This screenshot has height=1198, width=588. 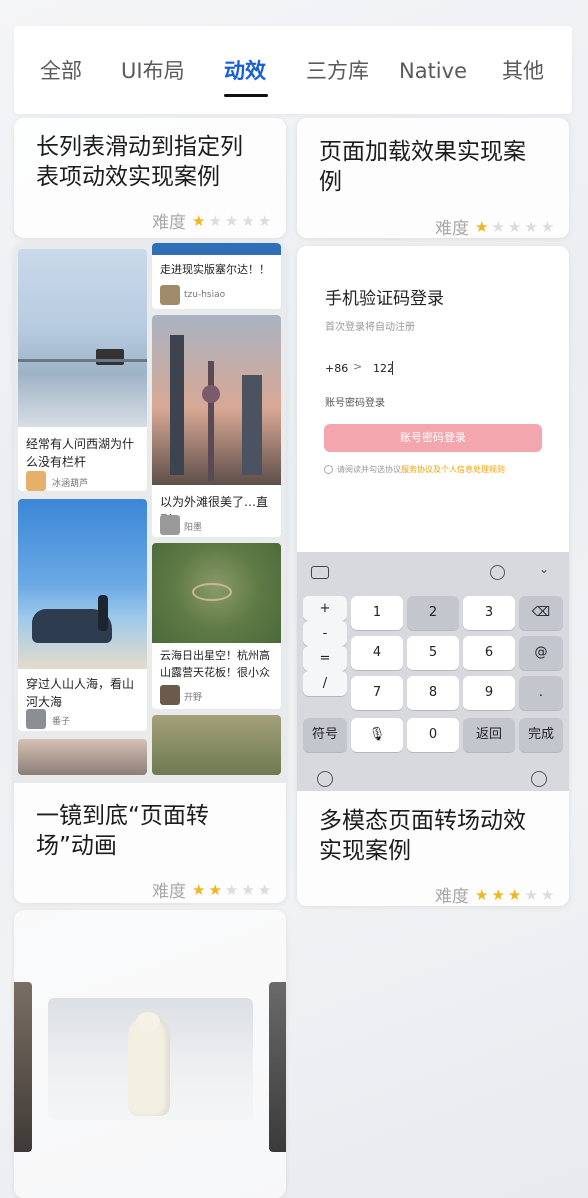 I want to click on post-caption: 经常有人问西湖为什么没有栏杆, so click(x=80, y=453).